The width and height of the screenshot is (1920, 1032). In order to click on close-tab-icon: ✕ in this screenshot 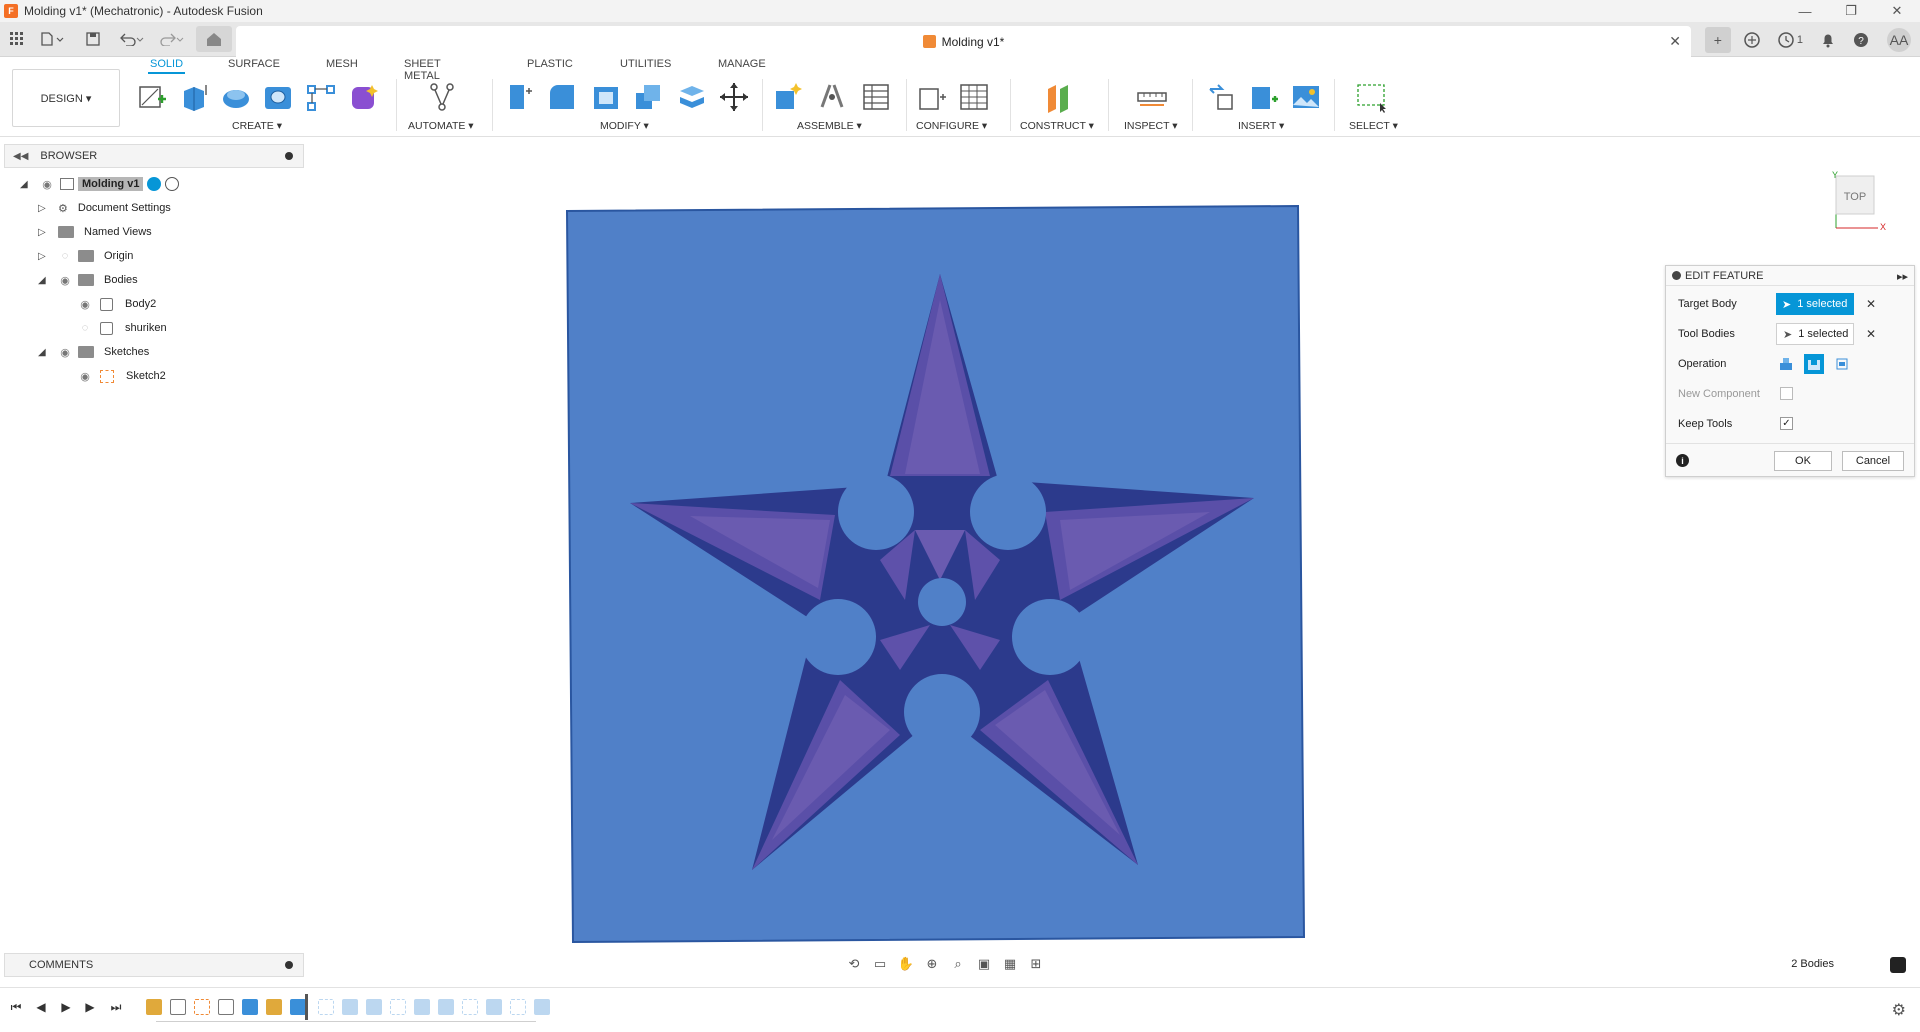, I will do `click(1675, 41)`.